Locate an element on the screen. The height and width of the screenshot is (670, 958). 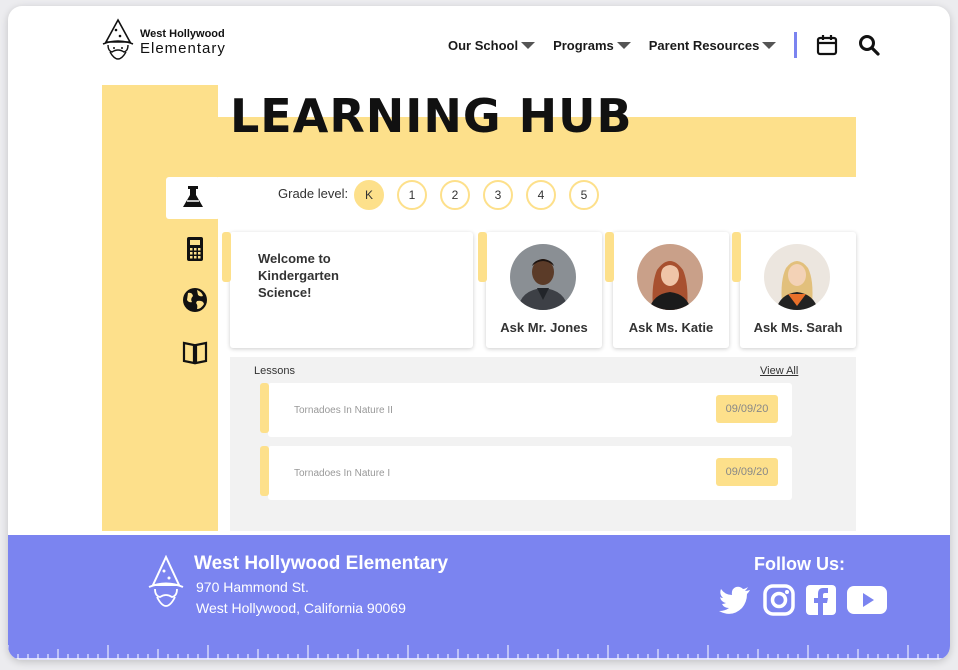
search-icon is located at coordinates (869, 45).